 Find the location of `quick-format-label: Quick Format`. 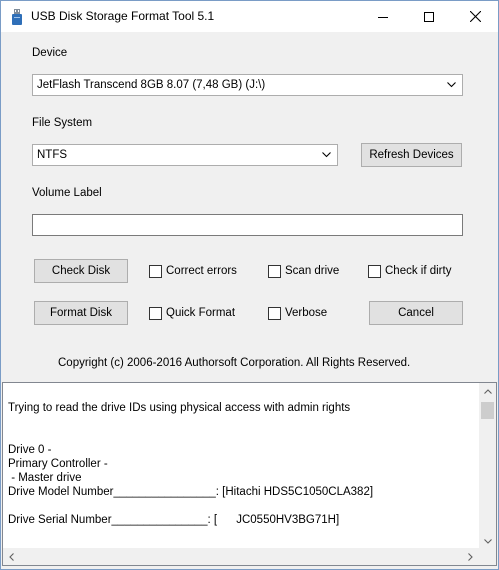

quick-format-label: Quick Format is located at coordinates (201, 313).